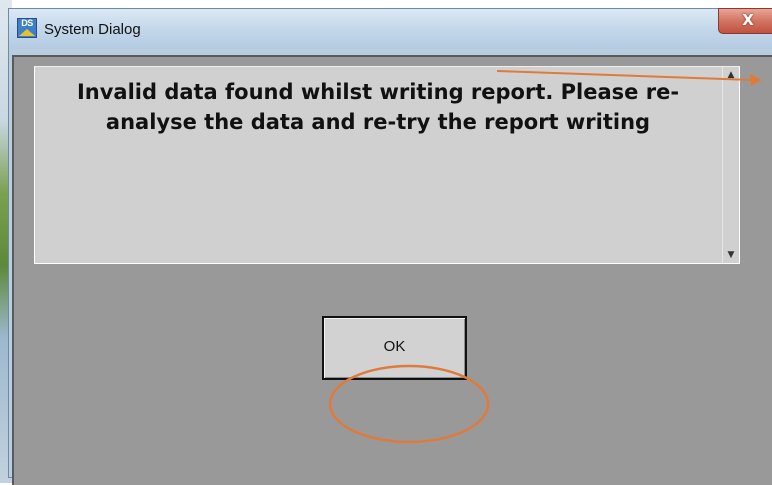 This screenshot has width=772, height=485. Describe the element at coordinates (748, 20) in the screenshot. I see `close-icon: X` at that location.